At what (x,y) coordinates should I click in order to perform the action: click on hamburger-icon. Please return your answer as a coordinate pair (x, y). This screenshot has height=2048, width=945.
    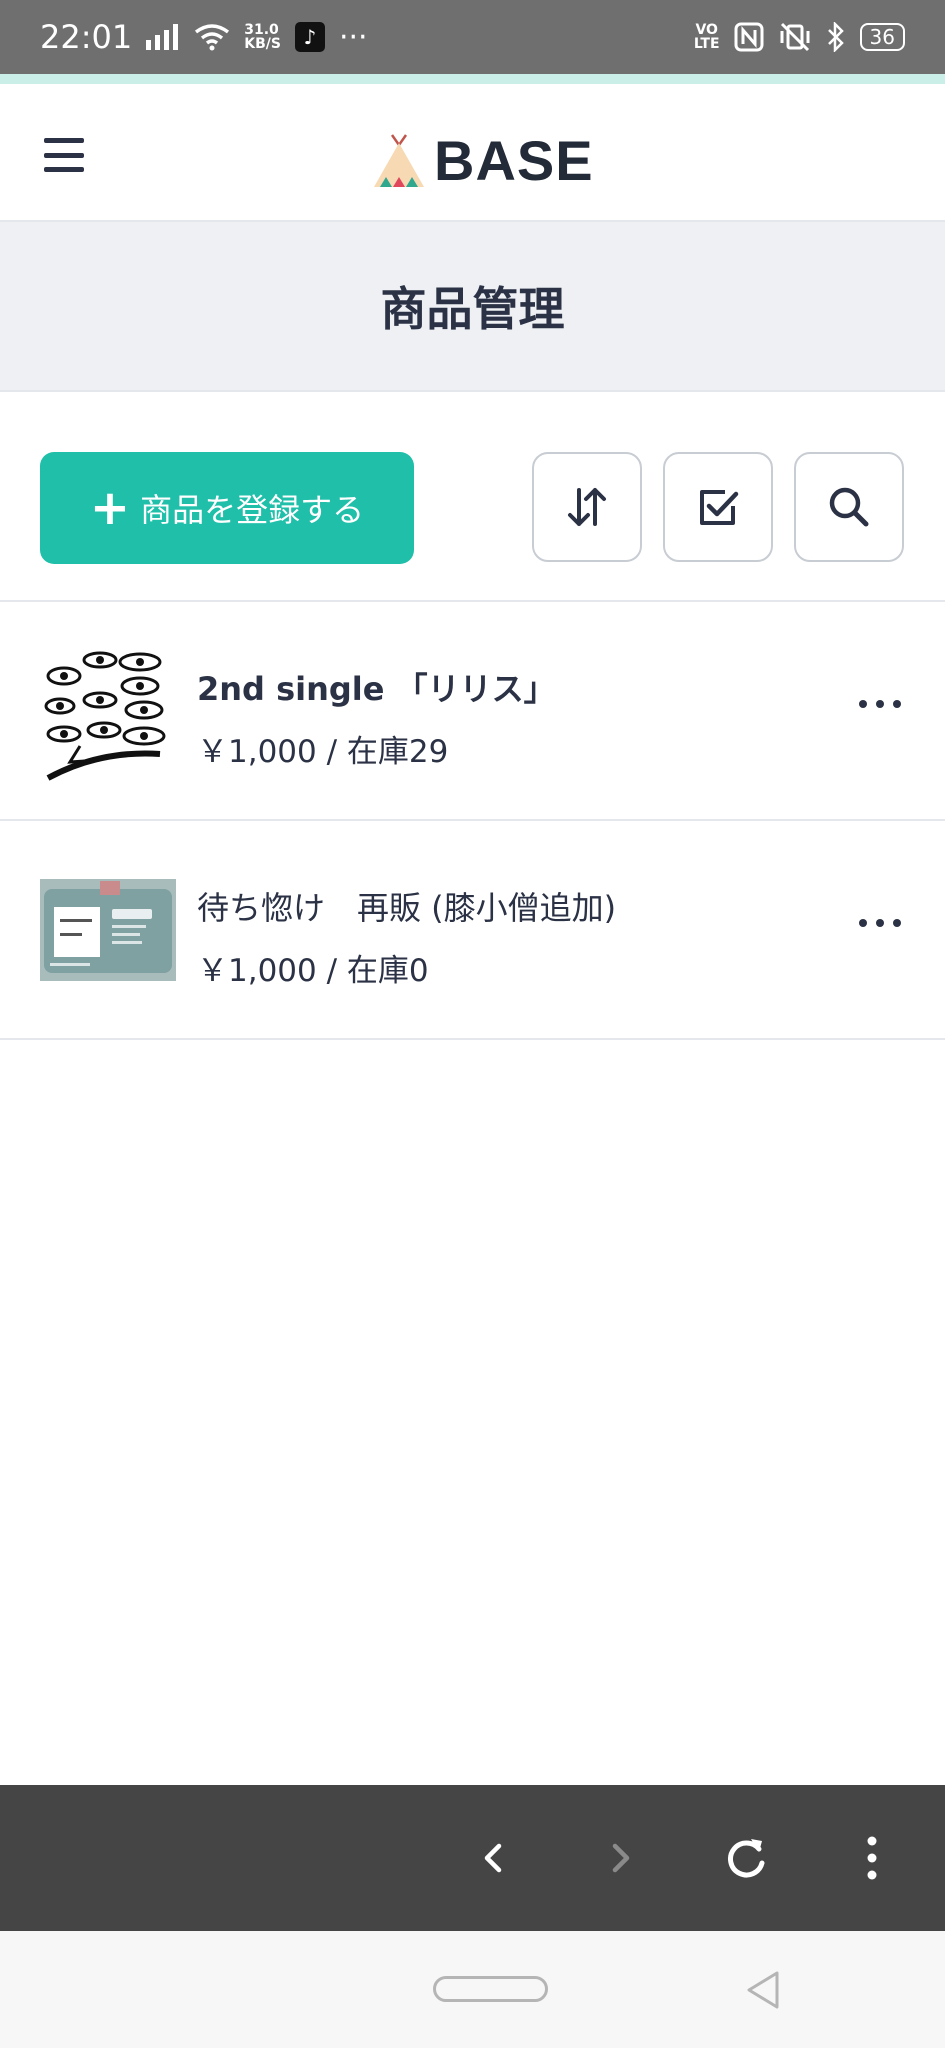
    Looking at the image, I should click on (64, 155).